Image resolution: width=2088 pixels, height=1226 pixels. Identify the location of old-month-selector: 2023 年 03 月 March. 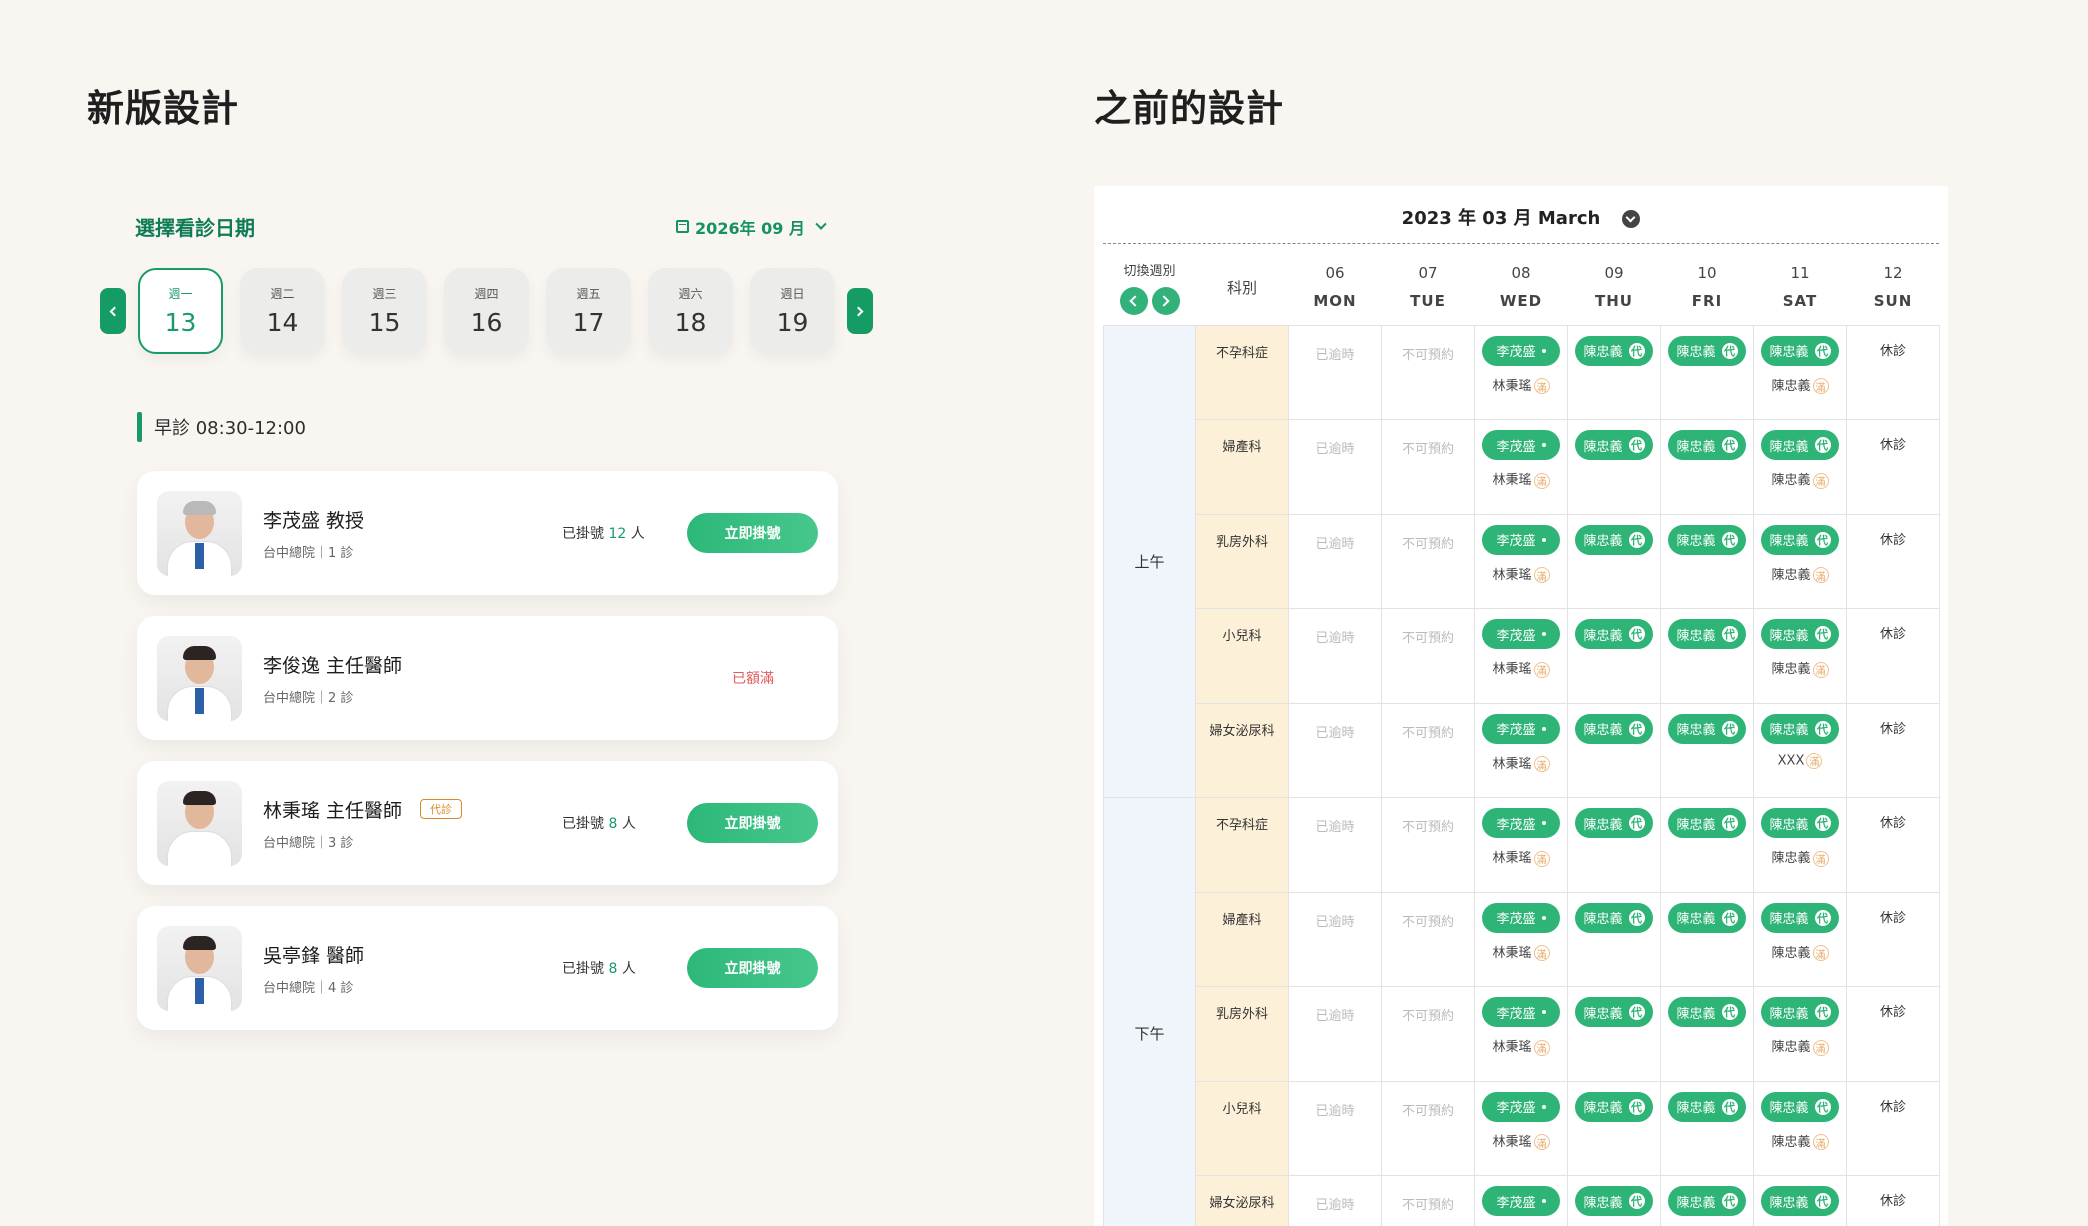
(1521, 217).